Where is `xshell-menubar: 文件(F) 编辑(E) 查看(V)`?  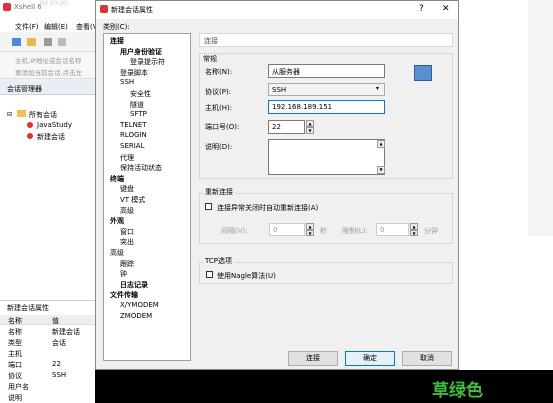 xshell-menubar: 文件(F) 编辑(E) 查看(V) is located at coordinates (50, 25).